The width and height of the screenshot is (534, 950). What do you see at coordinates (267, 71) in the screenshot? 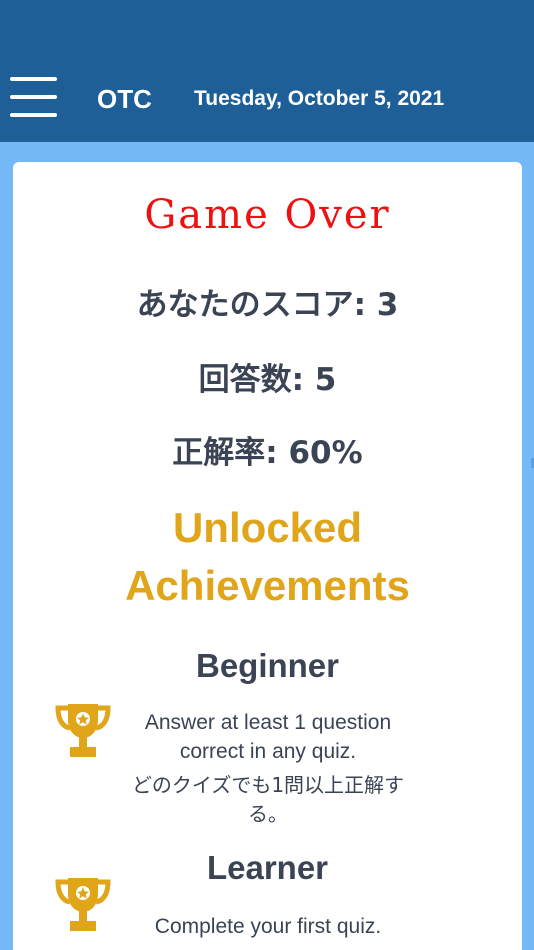
I see `app-header: OTC Tuesday, October 5, 2021` at bounding box center [267, 71].